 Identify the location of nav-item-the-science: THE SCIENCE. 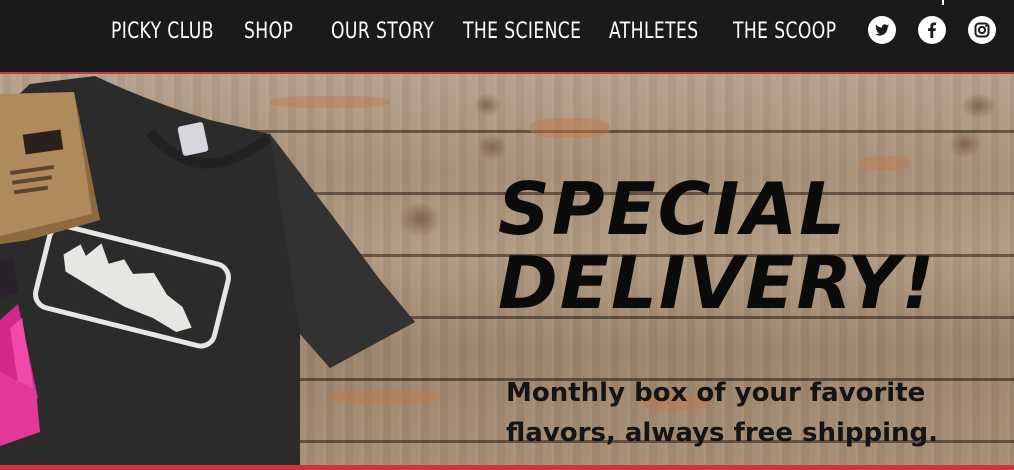
(522, 32).